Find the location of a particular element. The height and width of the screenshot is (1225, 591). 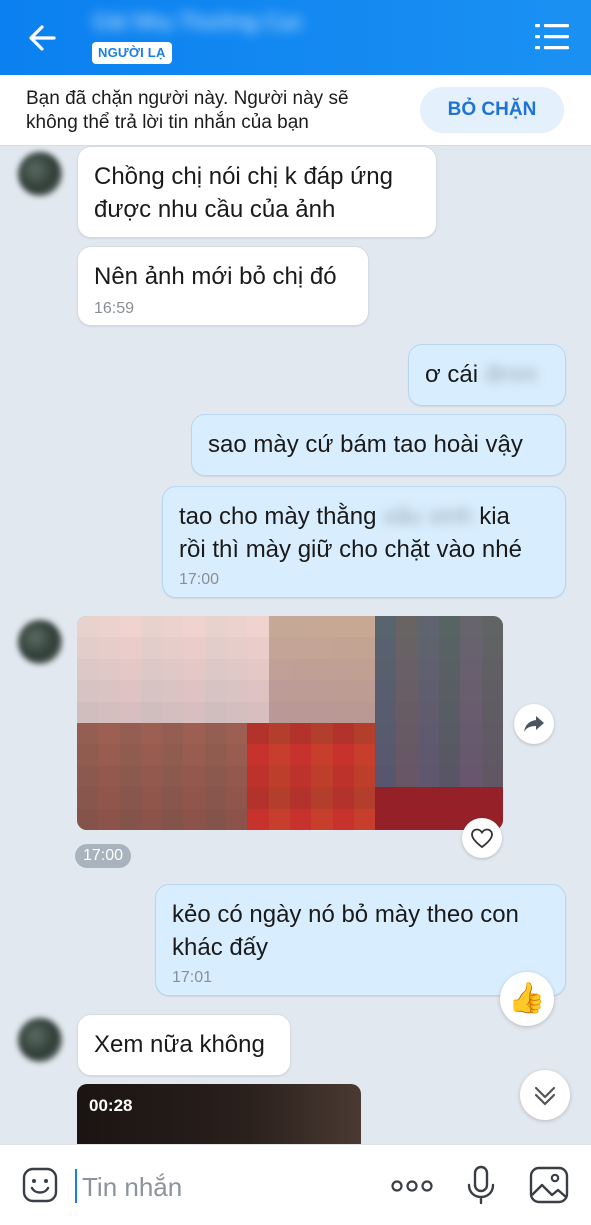

message-text-part: tao cho mày thằng is located at coordinates (278, 516).